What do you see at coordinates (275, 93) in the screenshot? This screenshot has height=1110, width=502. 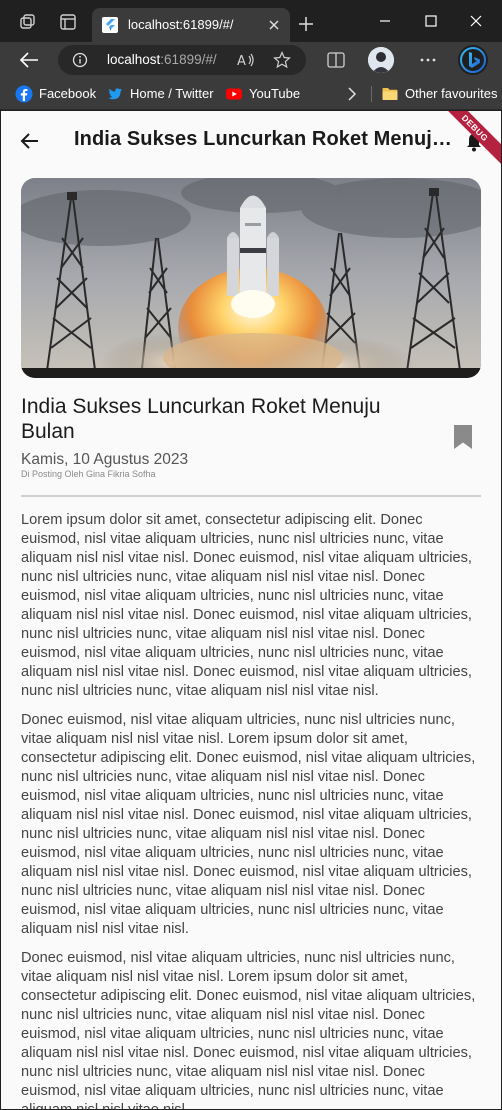 I see `bookmark-label: YouTube` at bounding box center [275, 93].